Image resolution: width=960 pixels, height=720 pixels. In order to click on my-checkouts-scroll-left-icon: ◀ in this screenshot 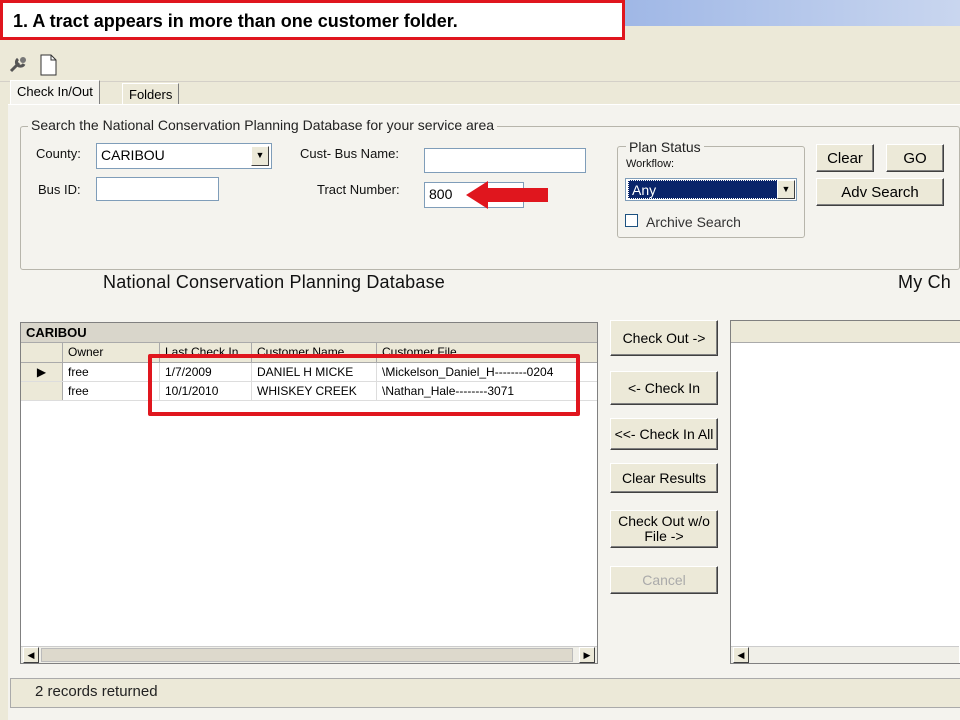, I will do `click(741, 655)`.